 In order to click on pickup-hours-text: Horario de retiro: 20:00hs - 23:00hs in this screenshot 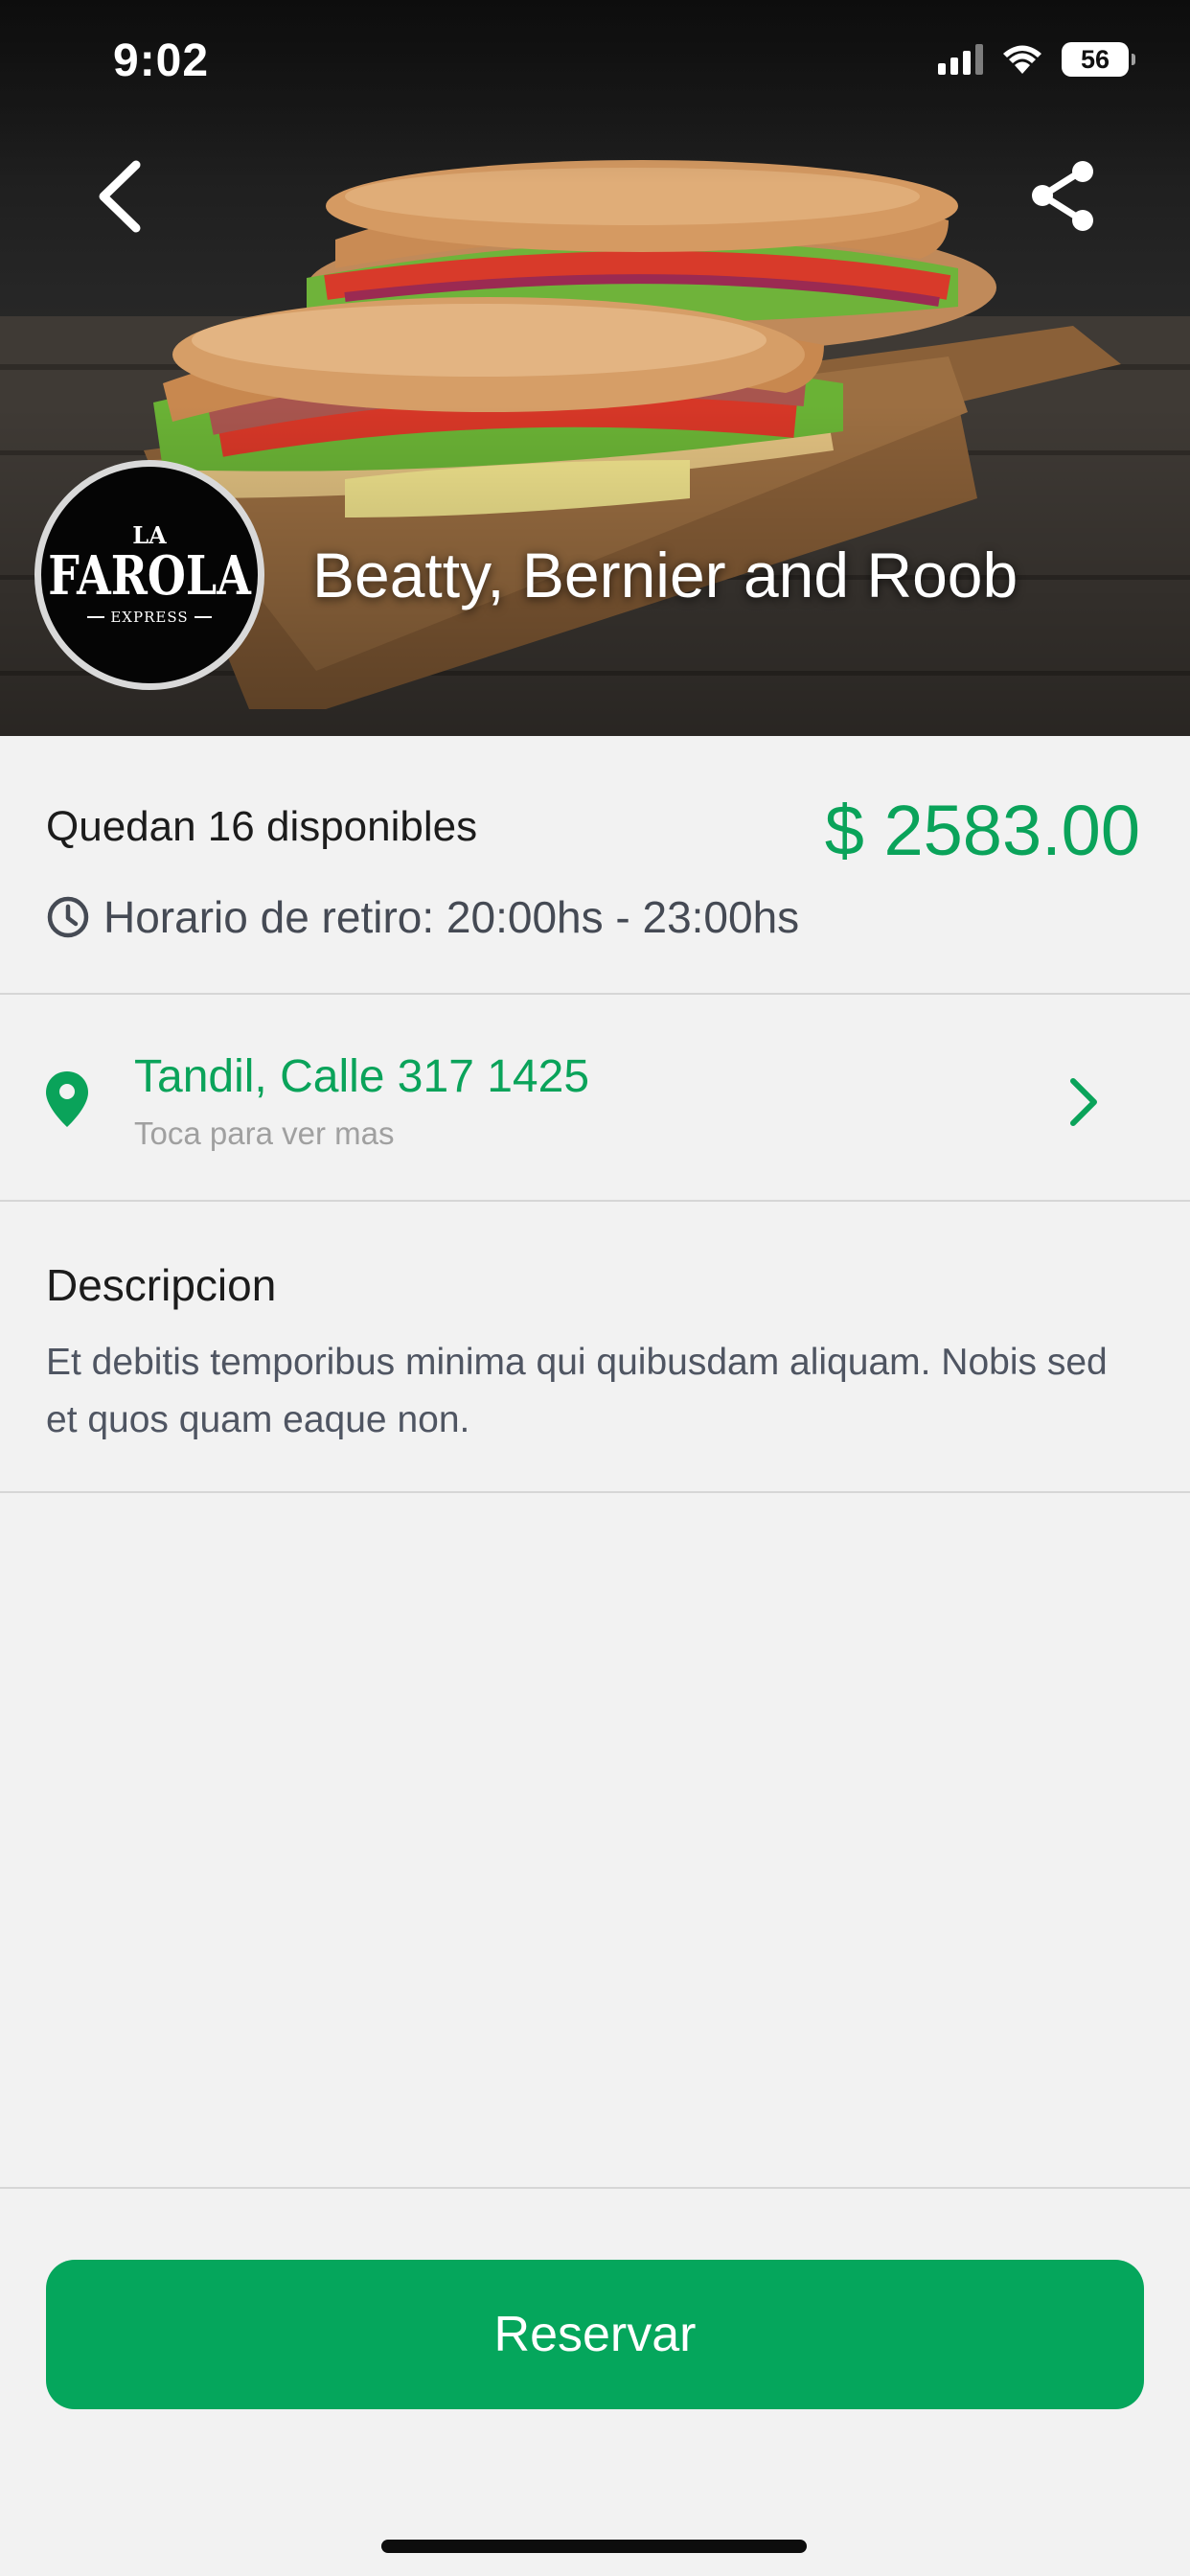, I will do `click(452, 917)`.